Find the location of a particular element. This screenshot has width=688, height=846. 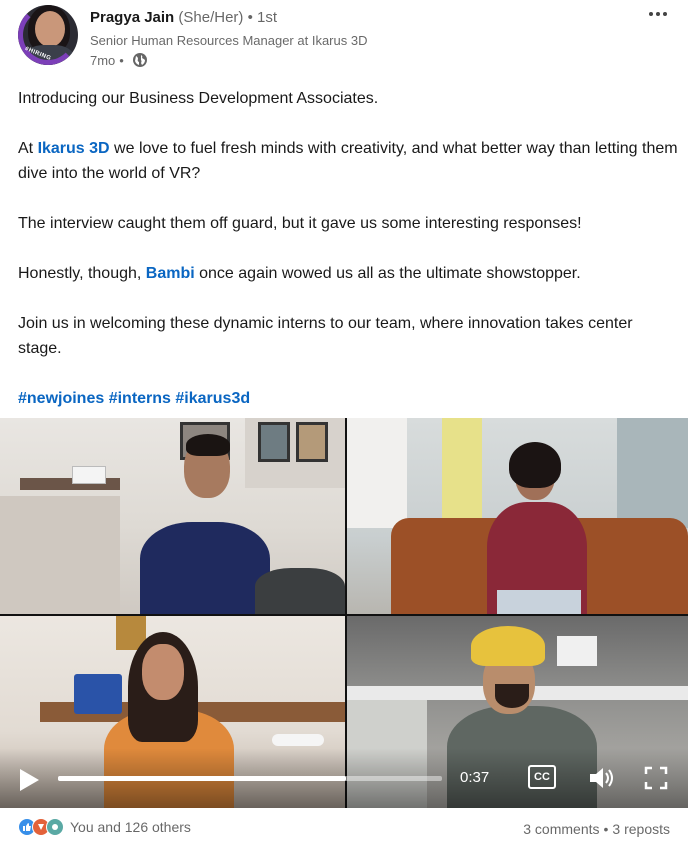

text-segment: Honestly, though, is located at coordinates (82, 273).